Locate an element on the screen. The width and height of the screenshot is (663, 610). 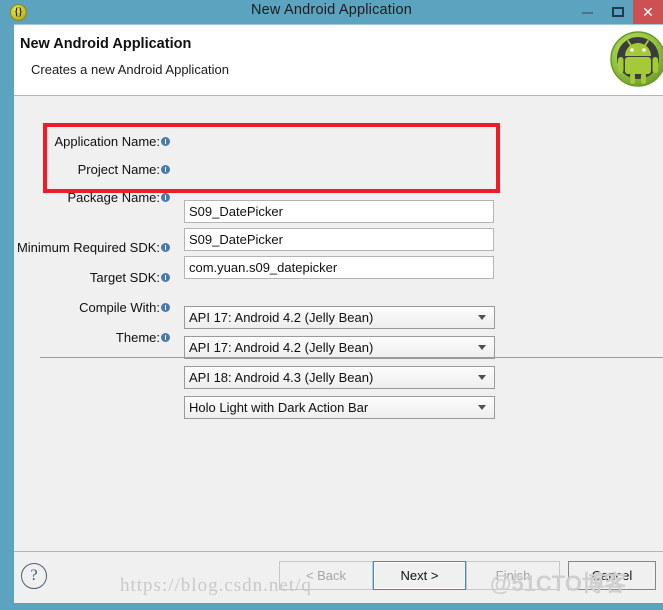
section-divider is located at coordinates (351, 357).